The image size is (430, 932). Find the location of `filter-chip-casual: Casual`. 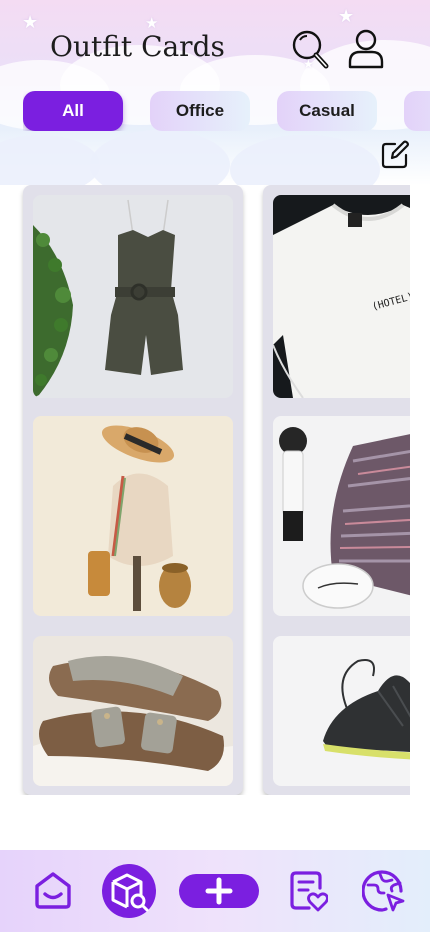

filter-chip-casual: Casual is located at coordinates (327, 111).